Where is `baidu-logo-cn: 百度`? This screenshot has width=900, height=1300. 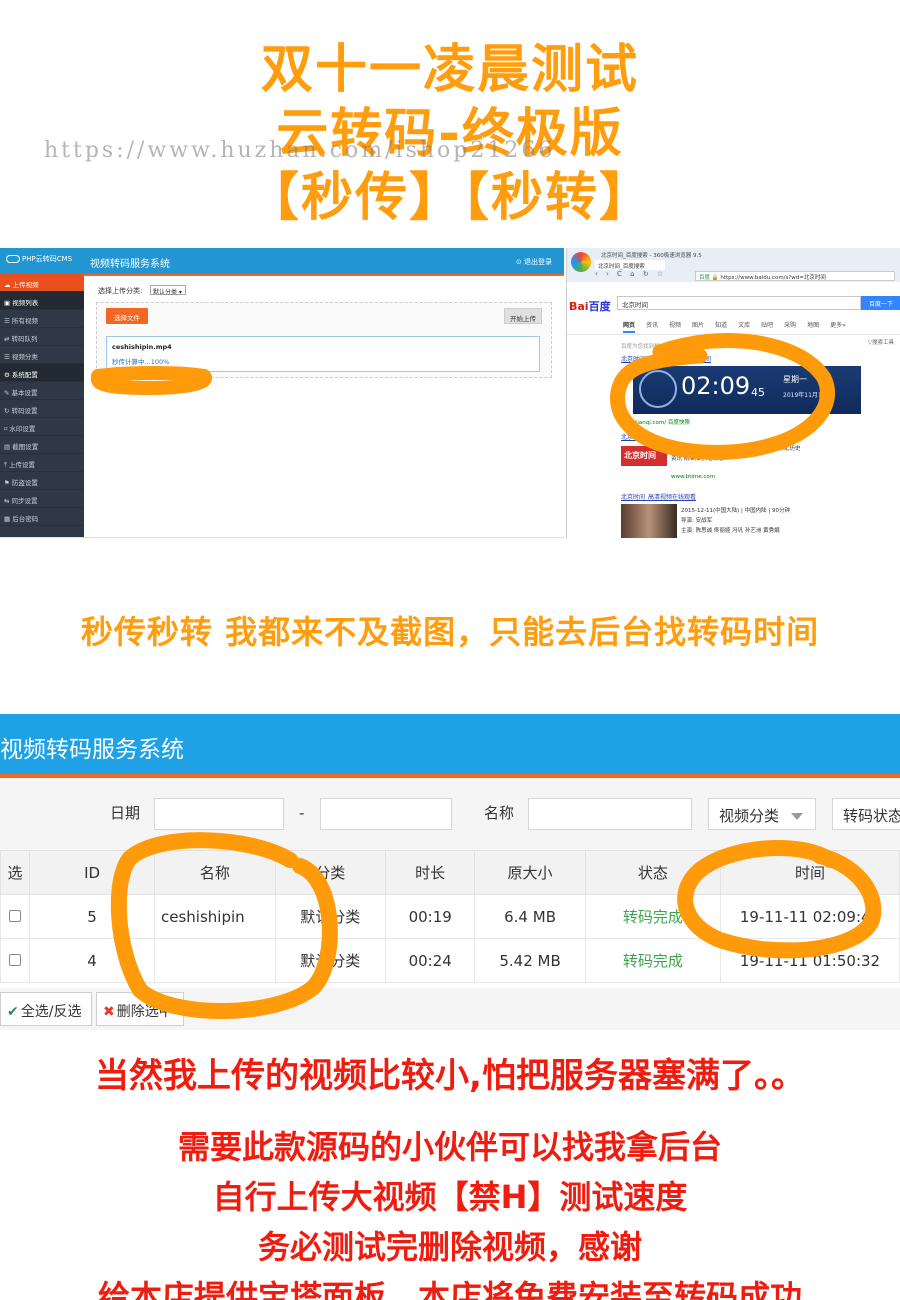 baidu-logo-cn: 百度 is located at coordinates (599, 306).